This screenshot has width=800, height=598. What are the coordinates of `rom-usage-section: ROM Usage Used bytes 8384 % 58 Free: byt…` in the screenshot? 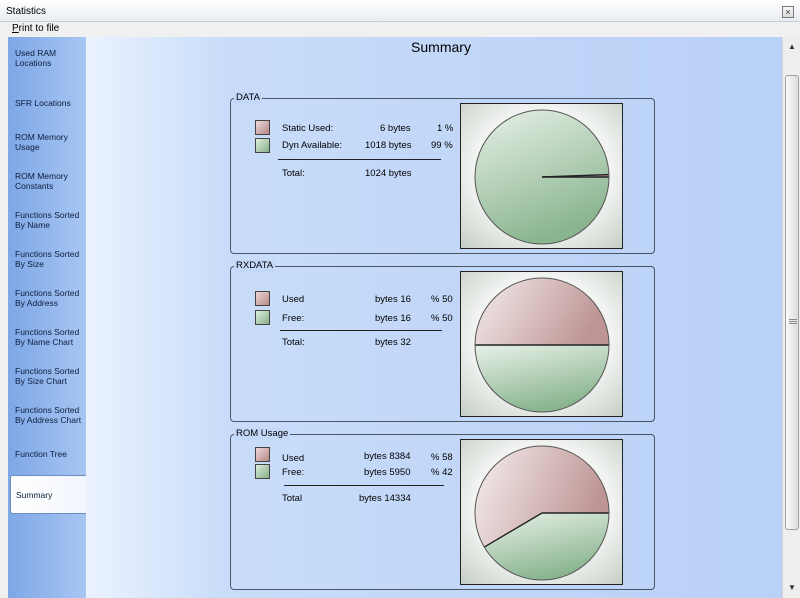 It's located at (442, 509).